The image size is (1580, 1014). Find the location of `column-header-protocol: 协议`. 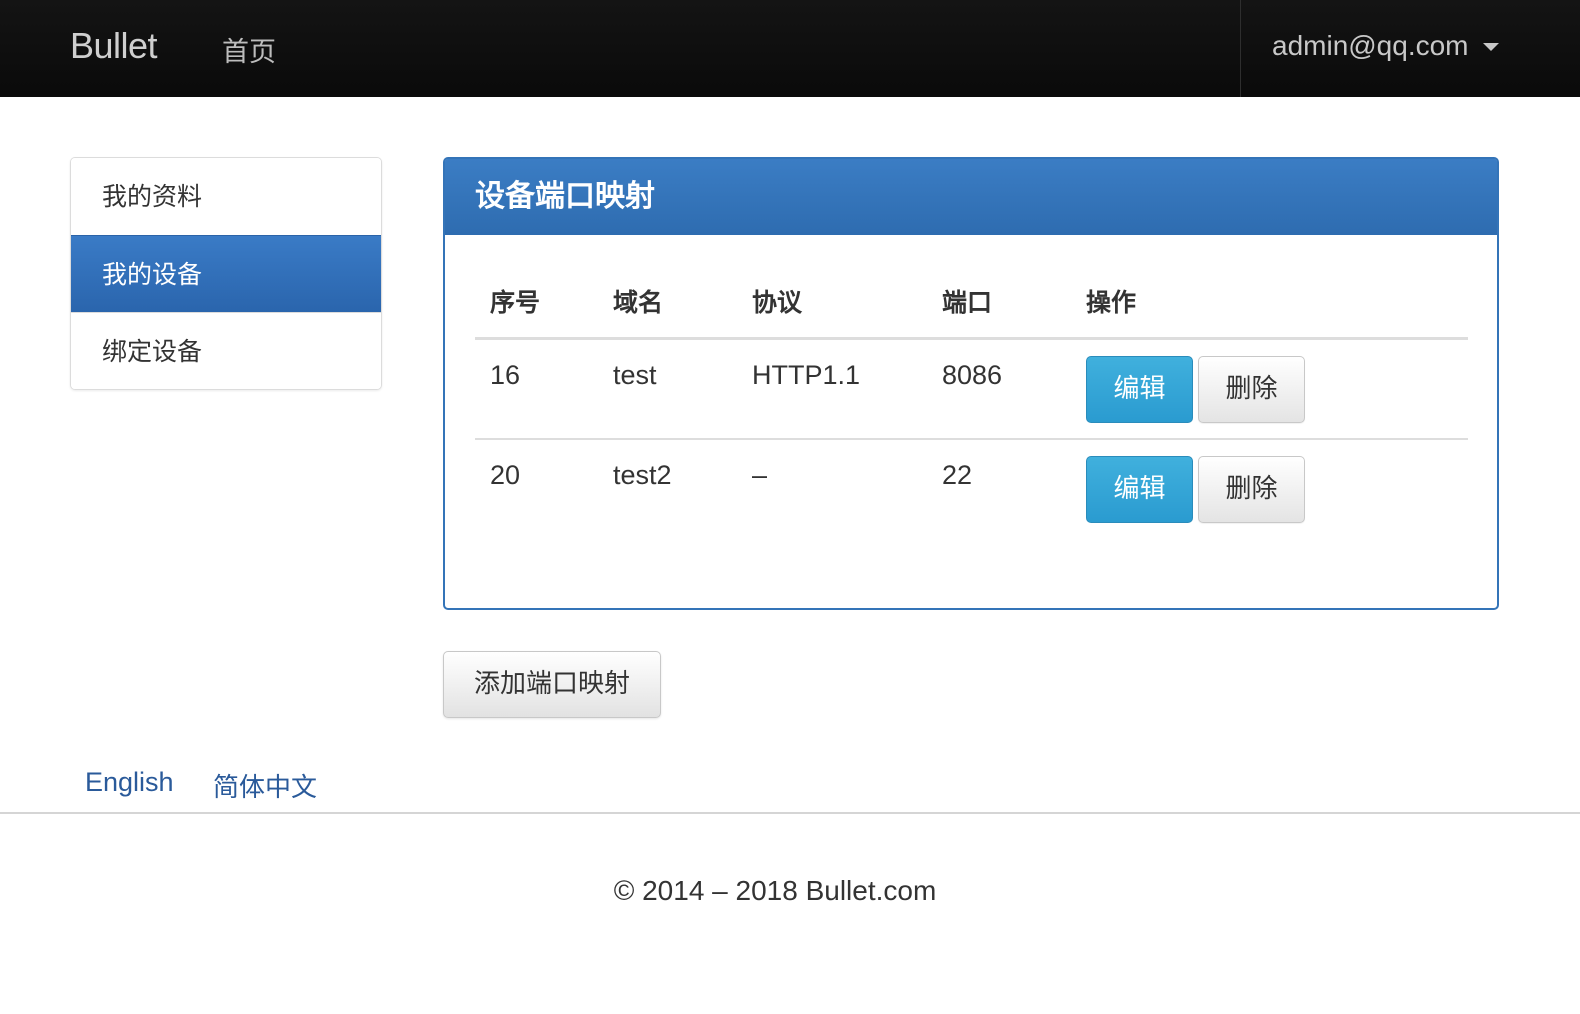

column-header-protocol: 协议 is located at coordinates (832, 302).